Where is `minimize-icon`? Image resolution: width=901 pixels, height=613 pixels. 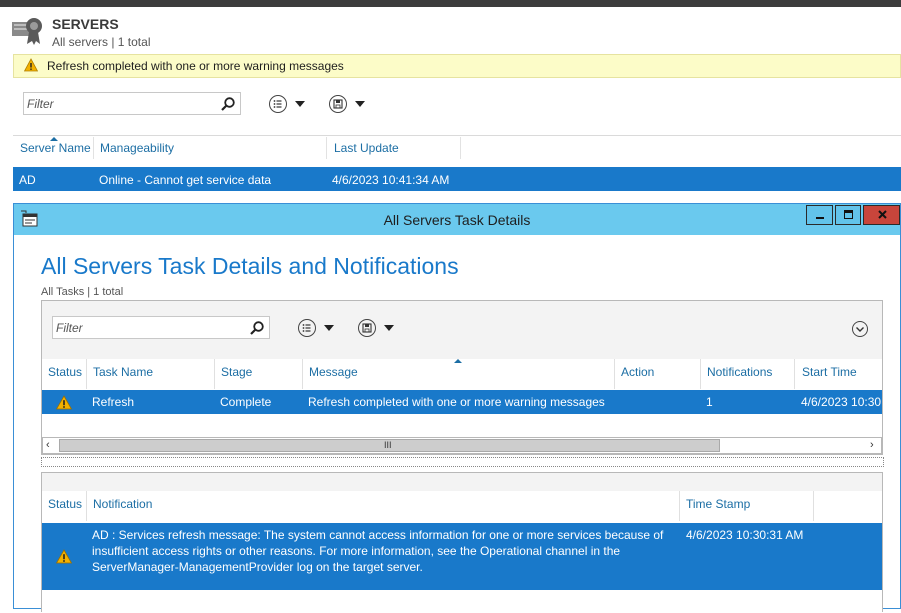
minimize-icon is located at coordinates (819, 215).